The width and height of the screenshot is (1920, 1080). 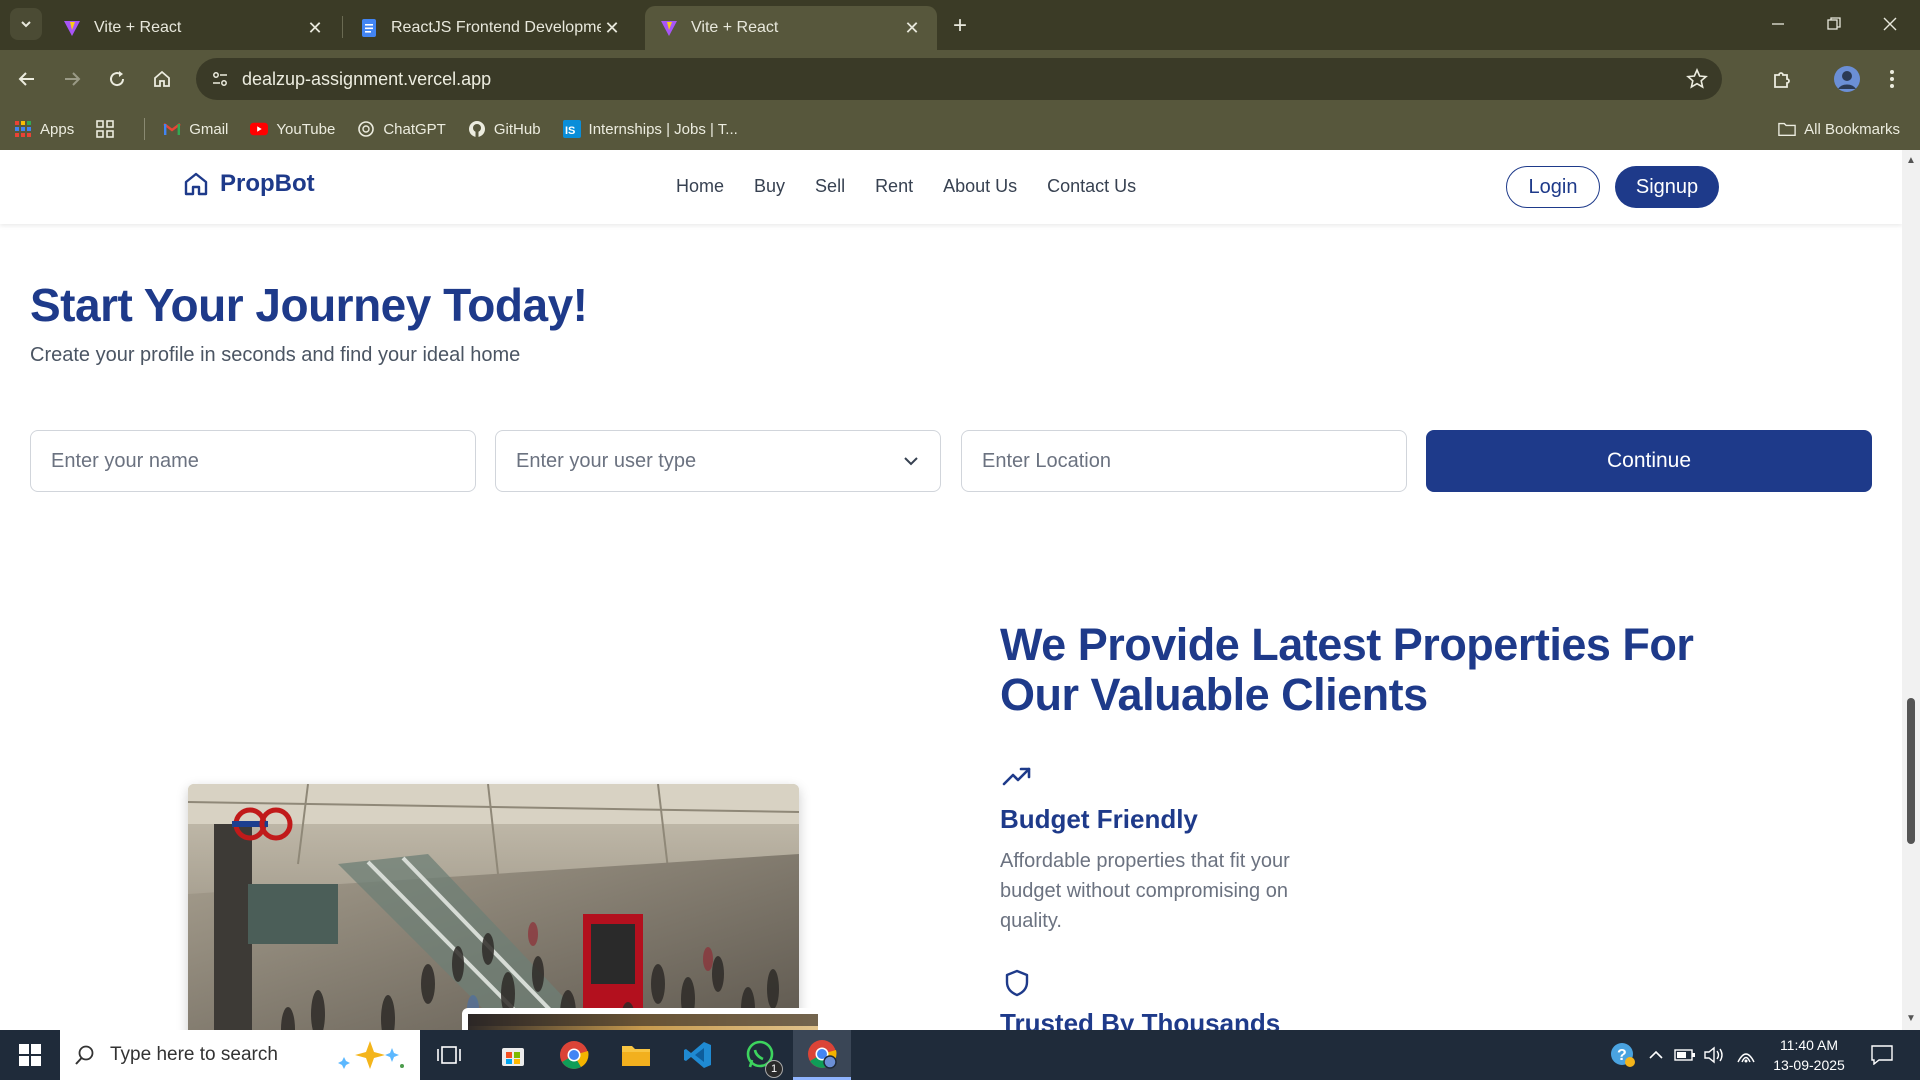 I want to click on arrow-left-icon, so click(x=26, y=79).